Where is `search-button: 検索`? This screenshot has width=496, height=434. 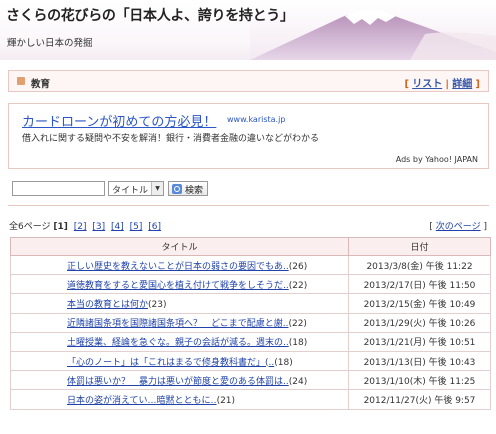 search-button: 検索 is located at coordinates (188, 188).